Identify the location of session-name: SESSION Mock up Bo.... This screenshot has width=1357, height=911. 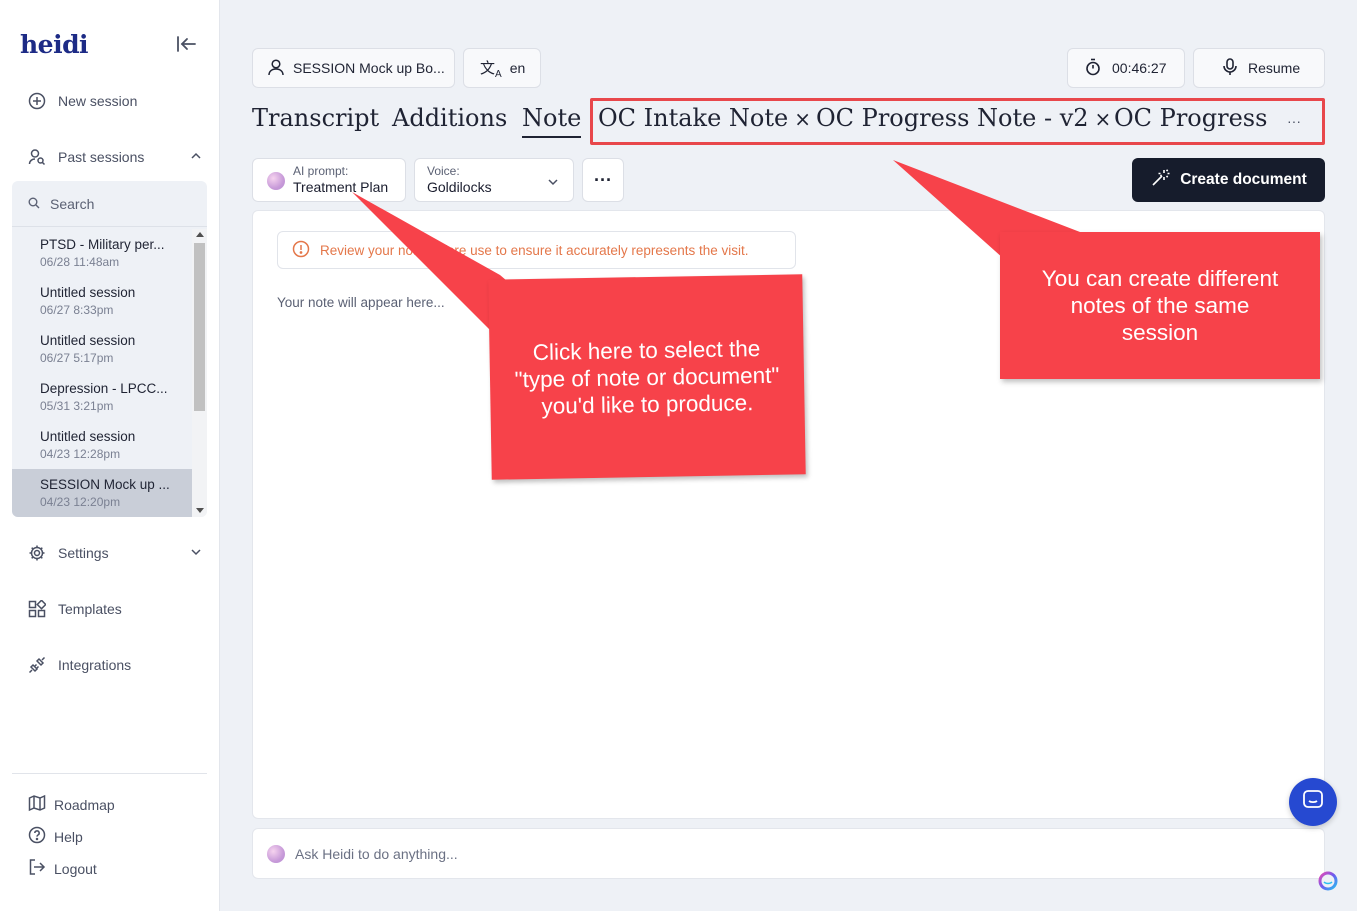
(369, 68).